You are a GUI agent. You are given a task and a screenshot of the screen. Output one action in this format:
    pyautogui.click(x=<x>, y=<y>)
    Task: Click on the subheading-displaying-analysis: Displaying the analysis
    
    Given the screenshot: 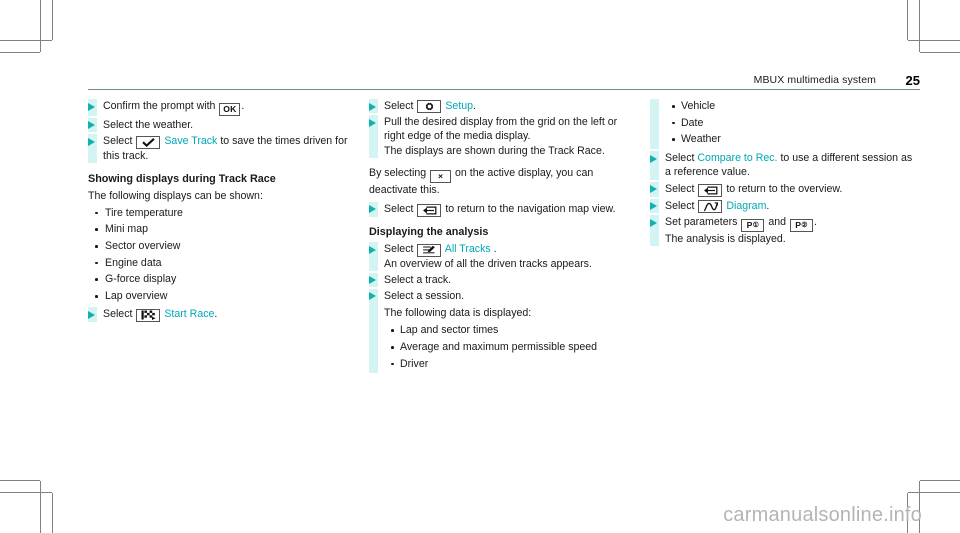 What is the action you would take?
    pyautogui.click(x=429, y=231)
    